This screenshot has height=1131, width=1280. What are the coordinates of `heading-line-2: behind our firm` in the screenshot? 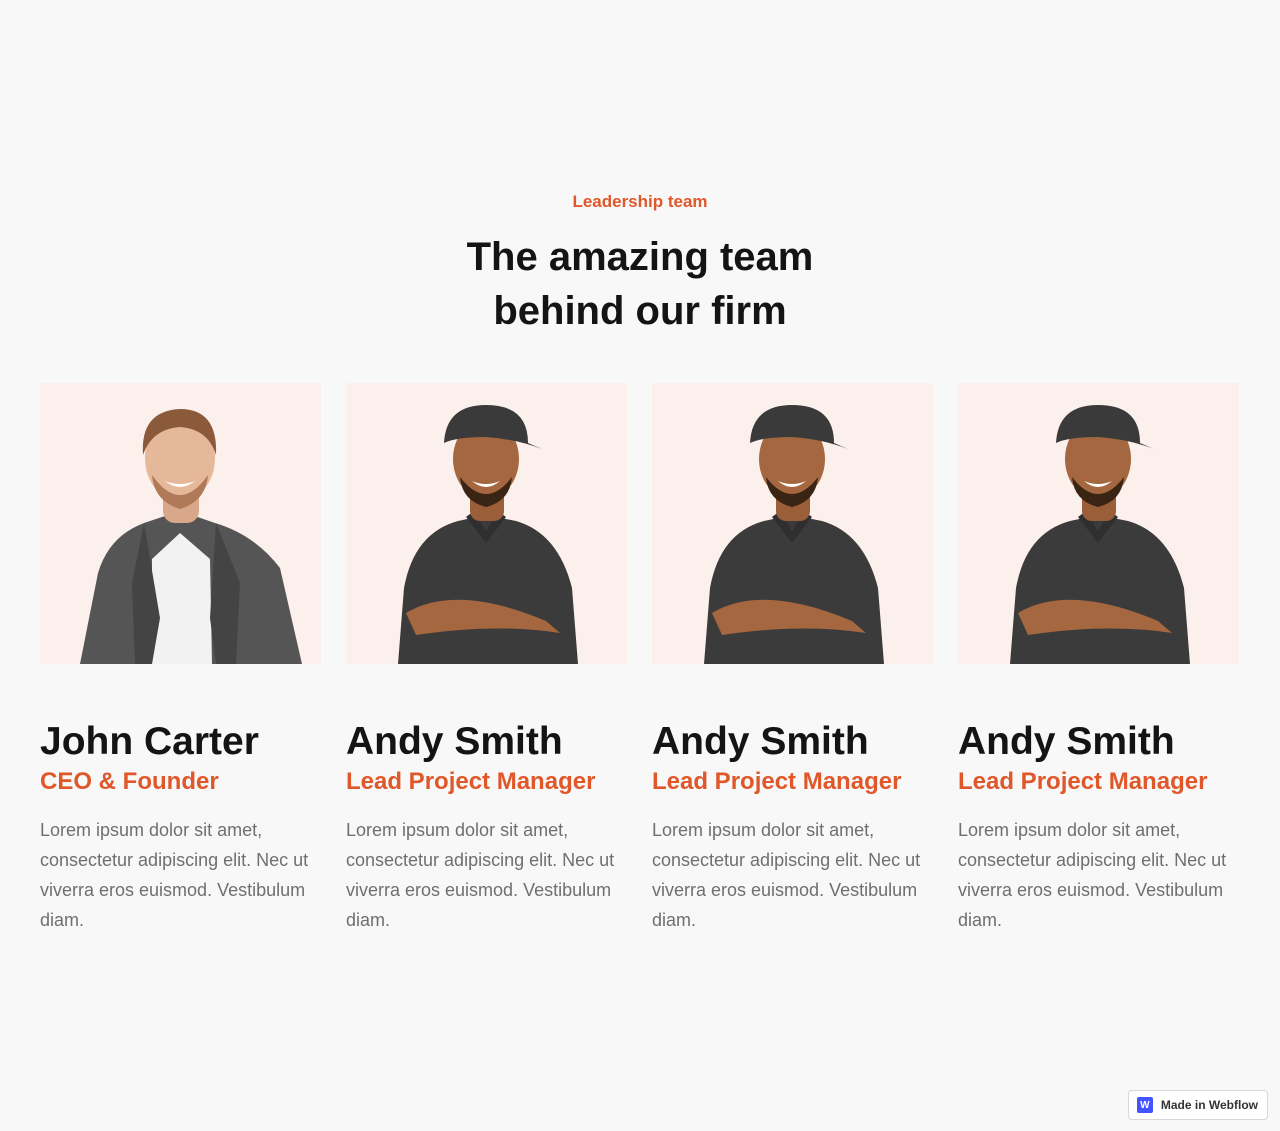 It's located at (640, 311).